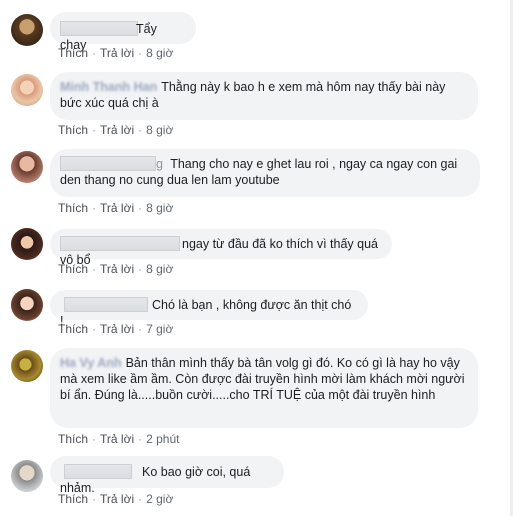  What do you see at coordinates (162, 439) in the screenshot?
I see `comment-timestamp: 2 phút` at bounding box center [162, 439].